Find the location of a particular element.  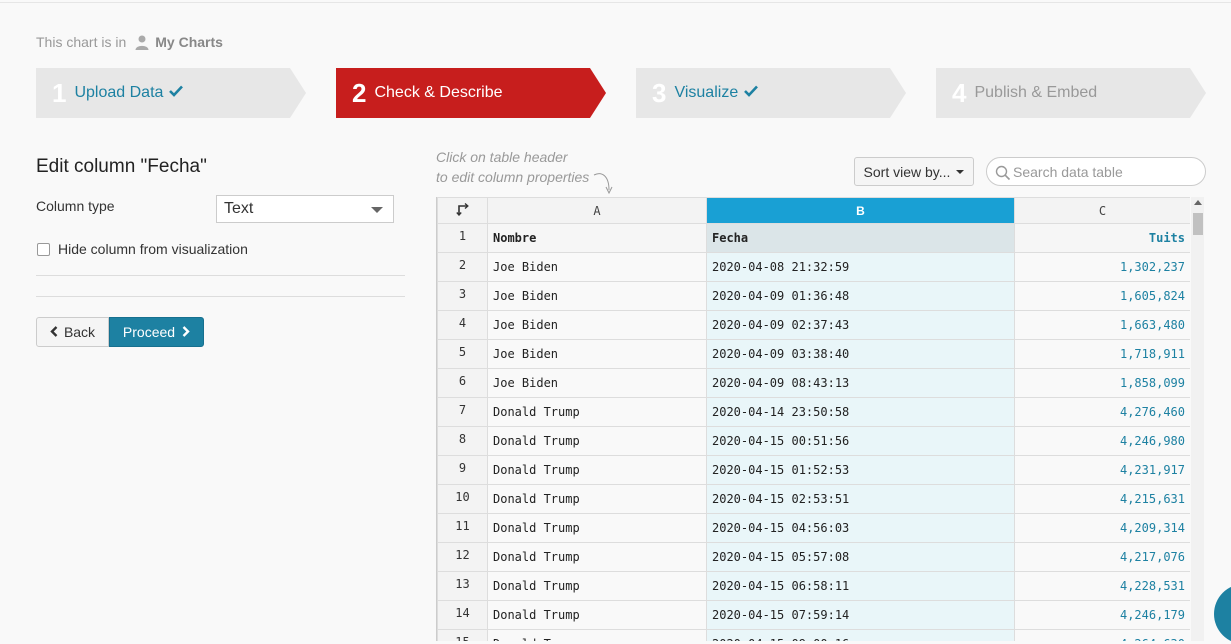

cell-tuits: 4,246,980 is located at coordinates (1102, 441).